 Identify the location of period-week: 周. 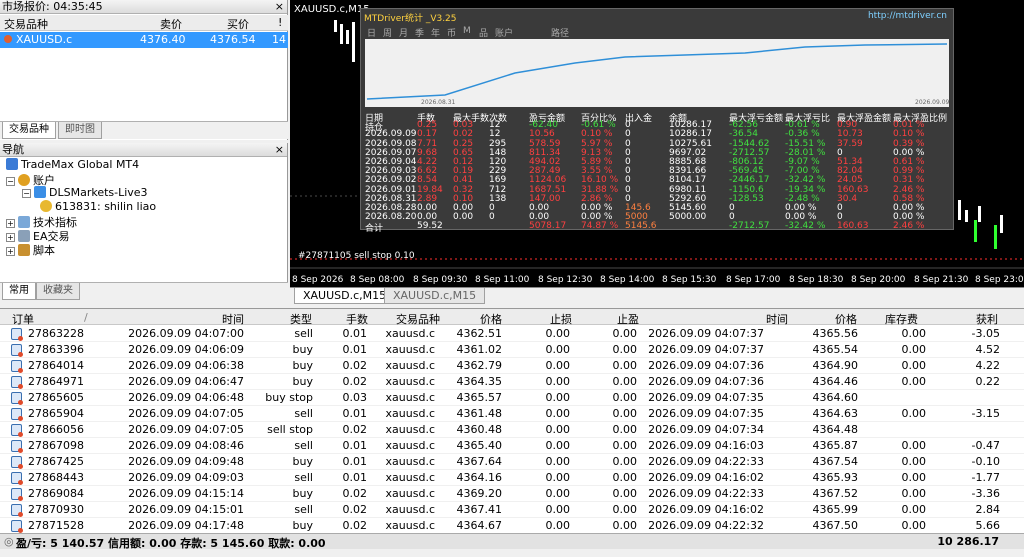
(387, 32).